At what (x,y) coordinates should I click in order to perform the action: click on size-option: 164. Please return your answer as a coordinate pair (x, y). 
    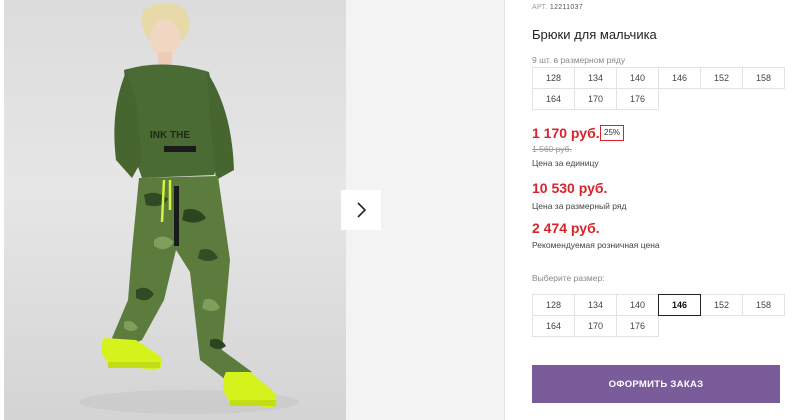
    Looking at the image, I should click on (553, 326).